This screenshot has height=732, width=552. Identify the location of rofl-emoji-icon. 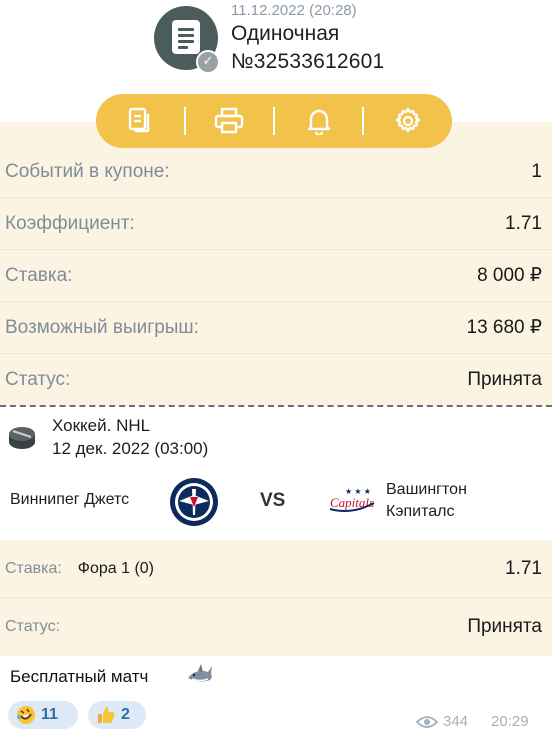
(26, 715).